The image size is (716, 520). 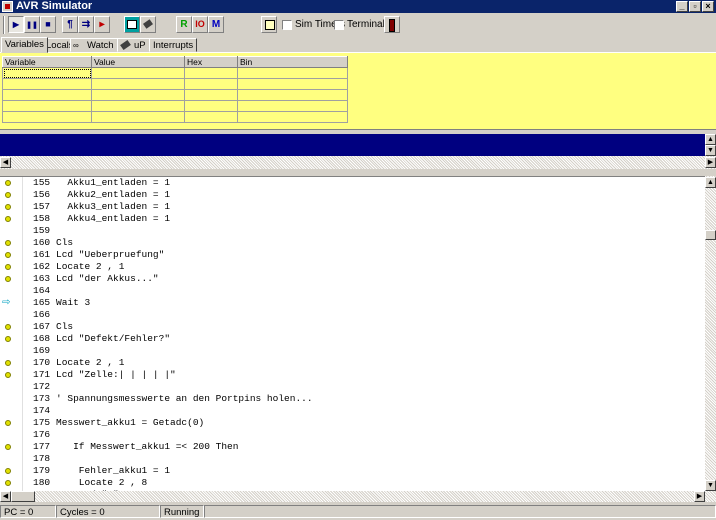 What do you see at coordinates (287, 25) in the screenshot?
I see `sim-timers-checkbox` at bounding box center [287, 25].